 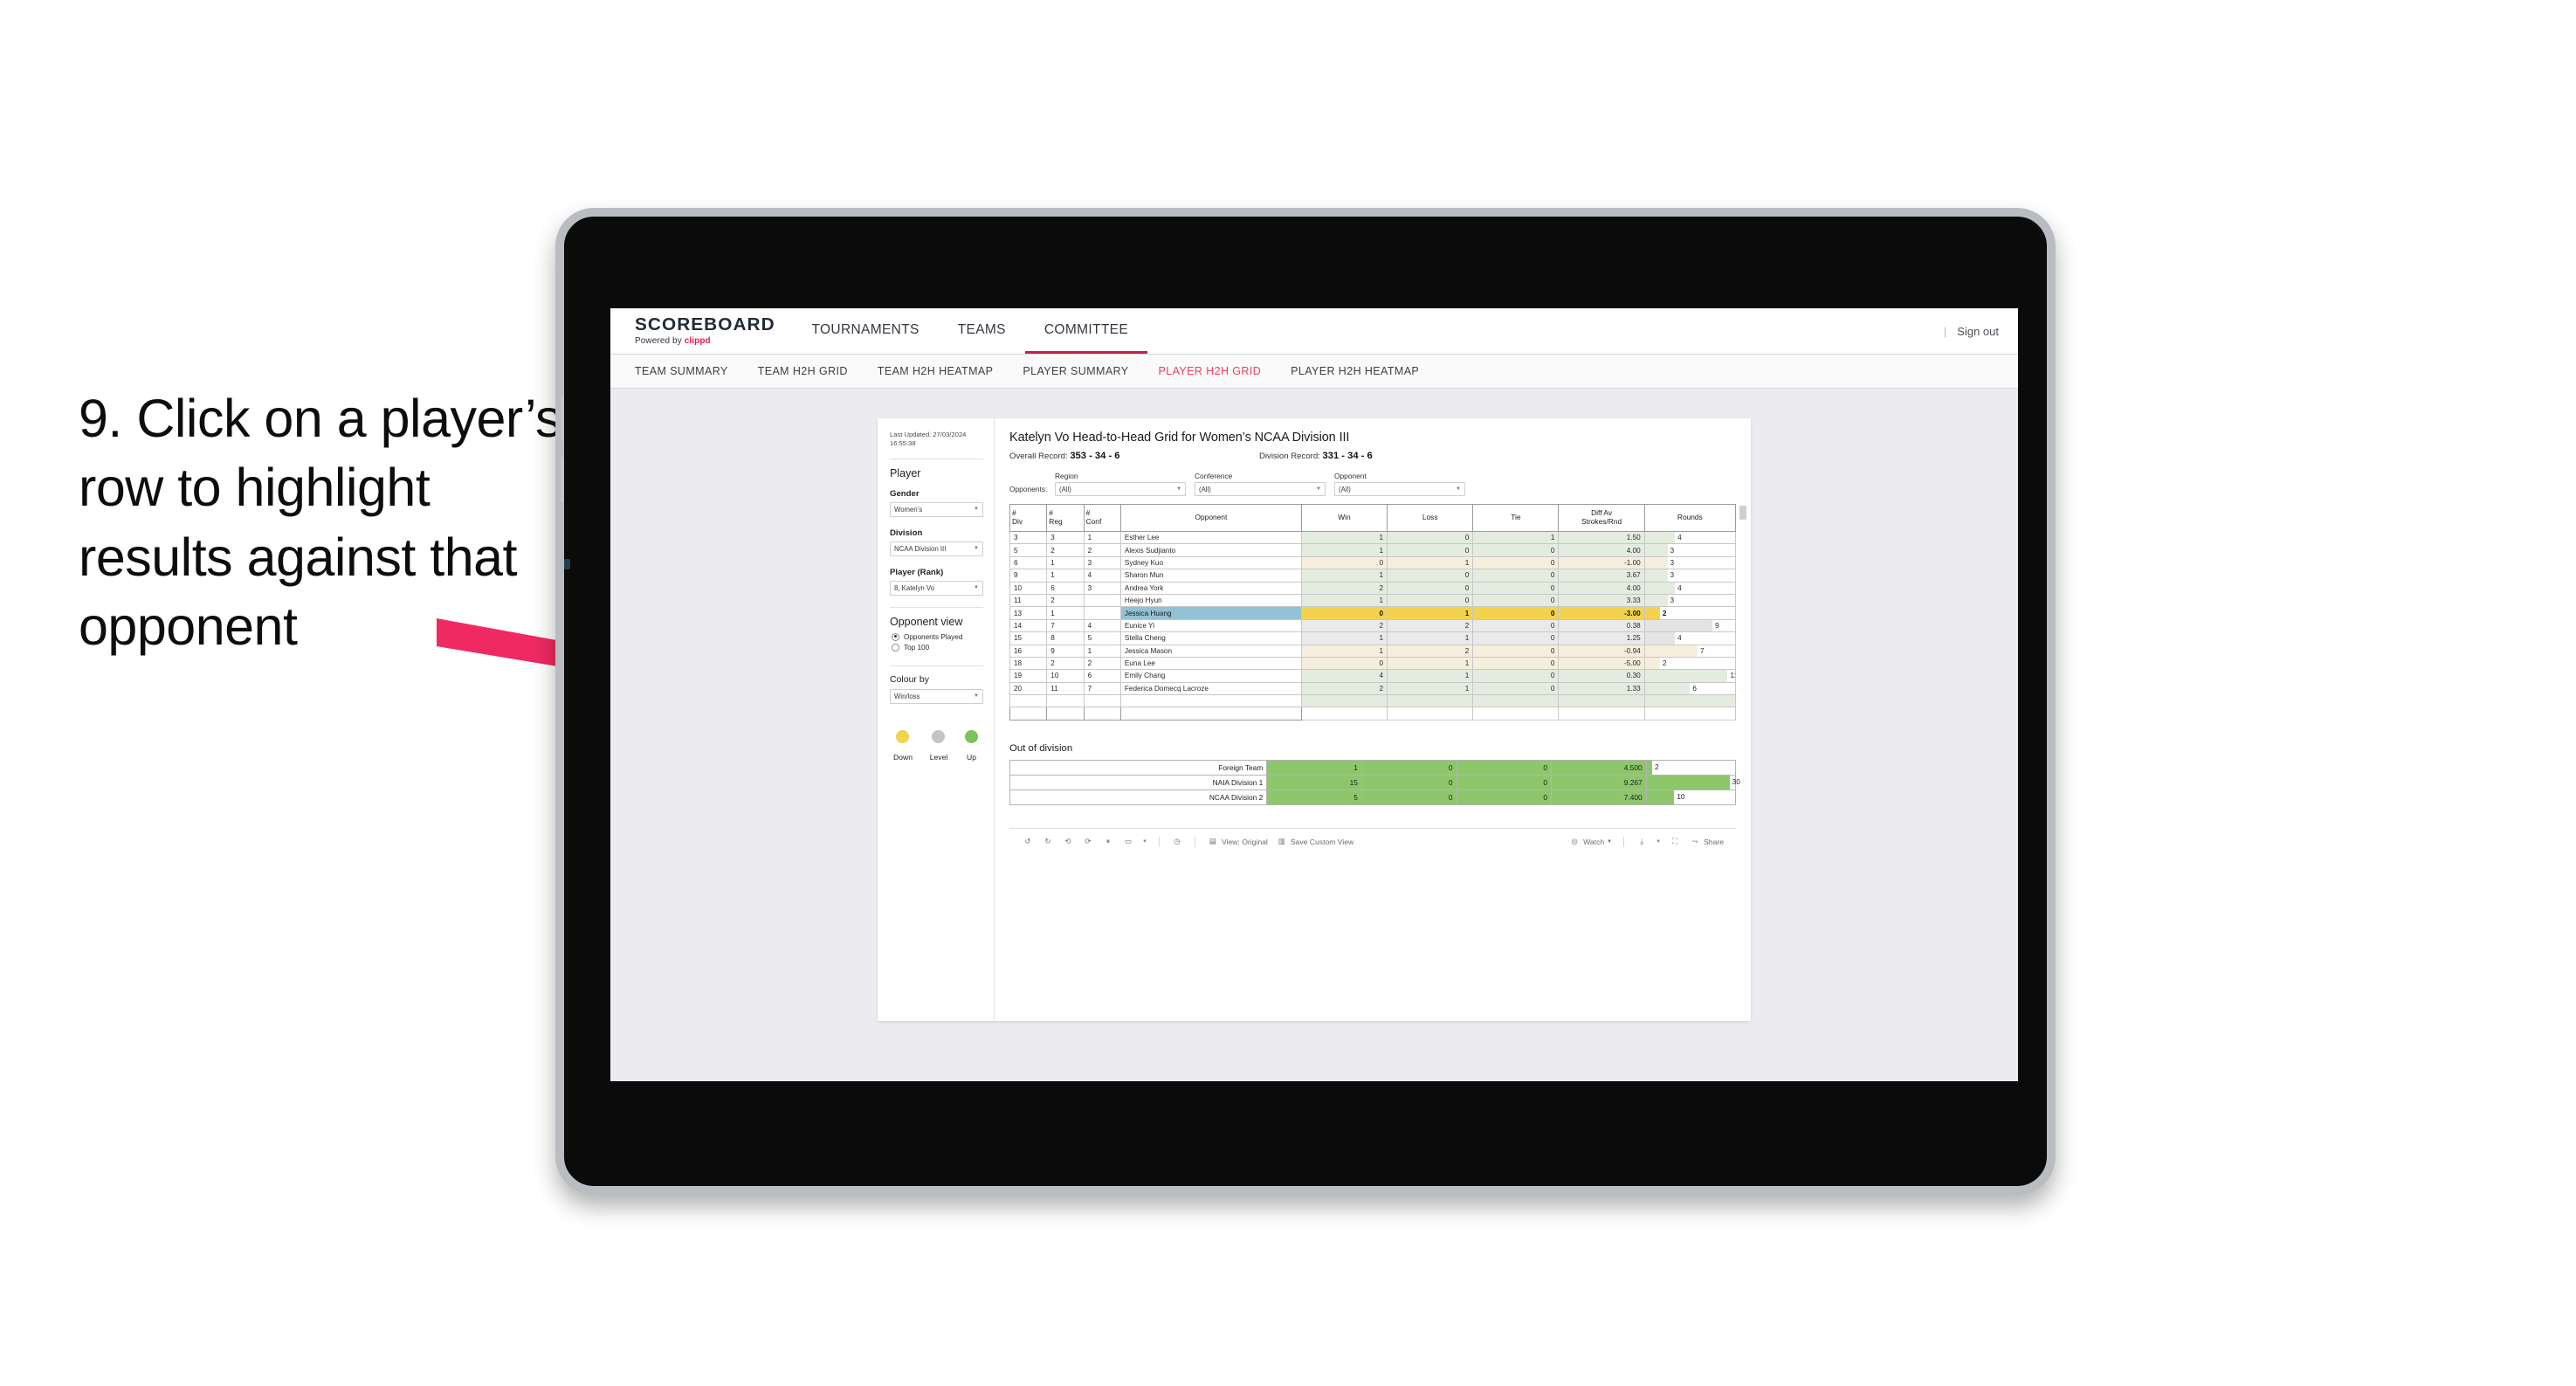 I want to click on filter-opponent-select: (All) ▼, so click(x=1399, y=489).